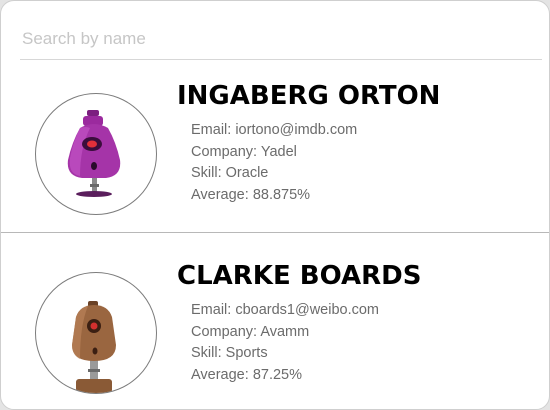 Image resolution: width=550 pixels, height=410 pixels. Describe the element at coordinates (307, 310) in the screenshot. I see `email-value: cboards1@weibo.com` at that location.